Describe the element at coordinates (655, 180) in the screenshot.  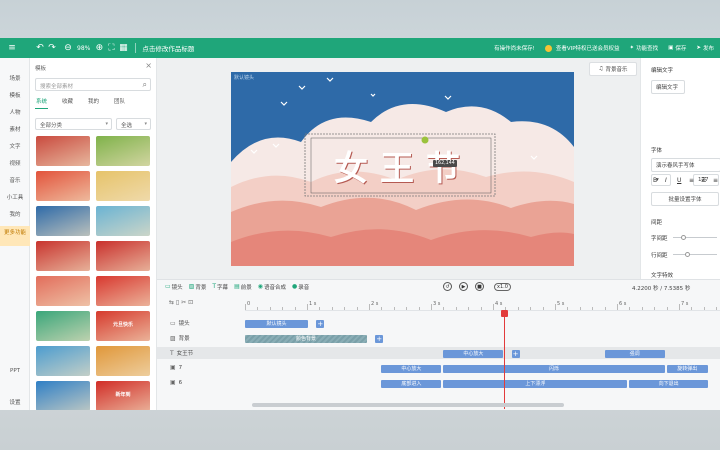
I see `bold-icon: B` at that location.